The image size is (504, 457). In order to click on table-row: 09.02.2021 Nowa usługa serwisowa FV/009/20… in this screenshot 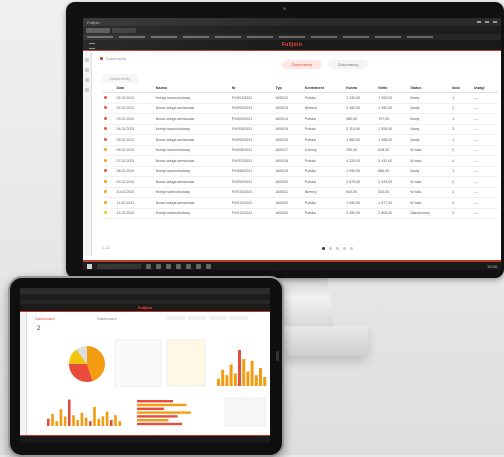, I will do `click(300, 182)`.